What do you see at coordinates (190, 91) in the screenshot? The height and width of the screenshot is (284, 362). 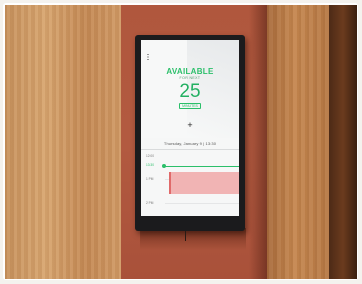 I see `minutes-value: 25` at bounding box center [190, 91].